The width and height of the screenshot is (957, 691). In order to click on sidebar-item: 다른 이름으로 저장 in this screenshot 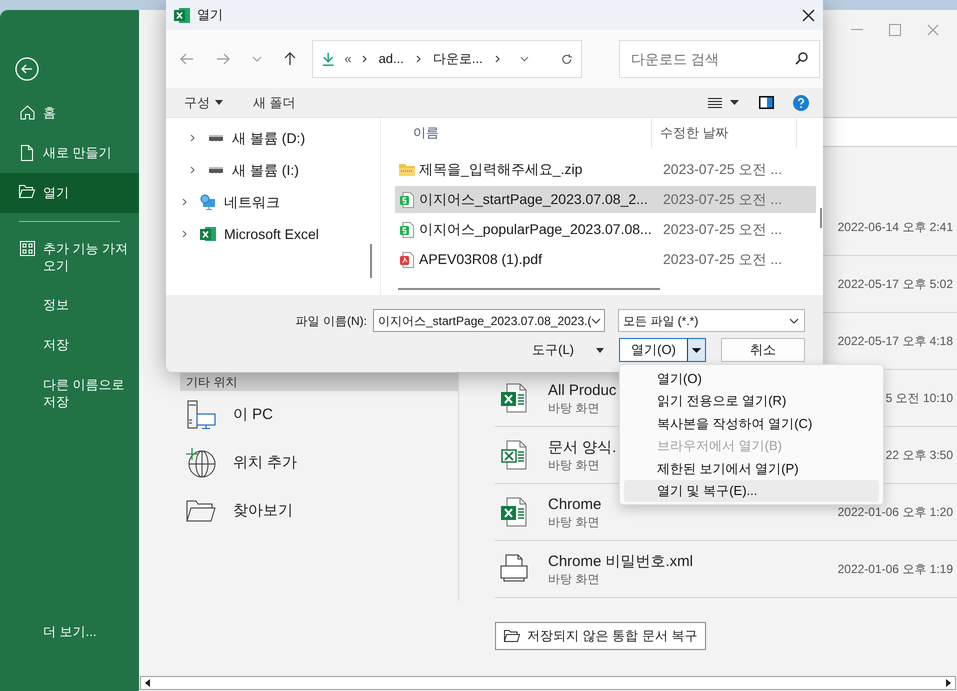, I will do `click(69, 387)`.